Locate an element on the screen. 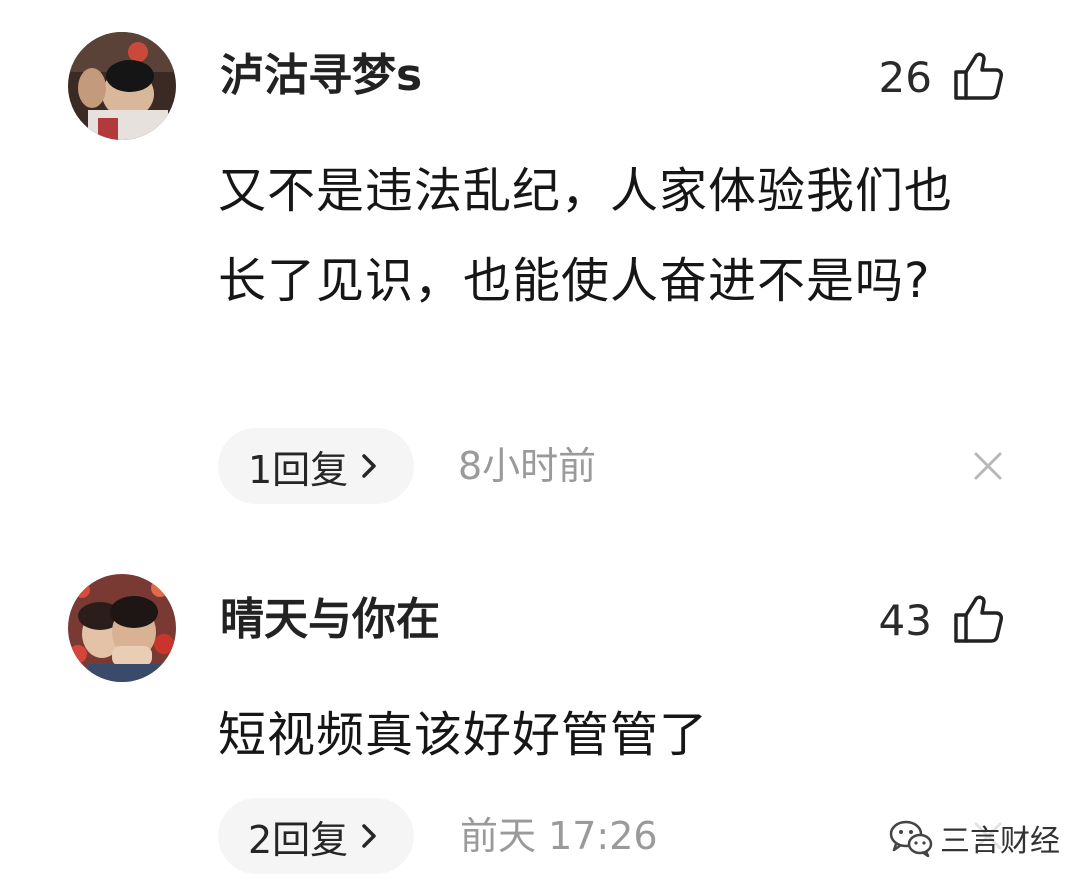  replies-button: 2回复 is located at coordinates (316, 836).